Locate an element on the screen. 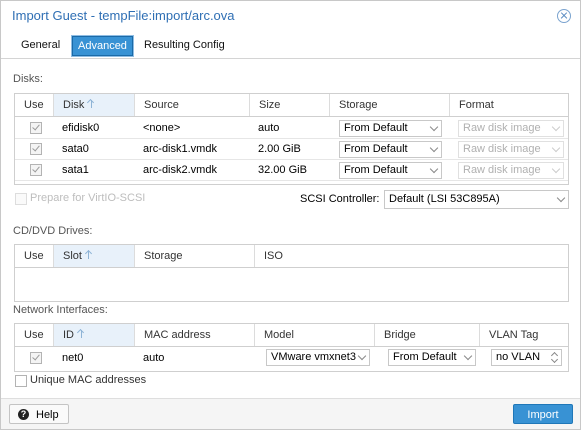 The height and width of the screenshot is (430, 581). scsi-controller-value: Default (LSI 53C895A) is located at coordinates (444, 199).